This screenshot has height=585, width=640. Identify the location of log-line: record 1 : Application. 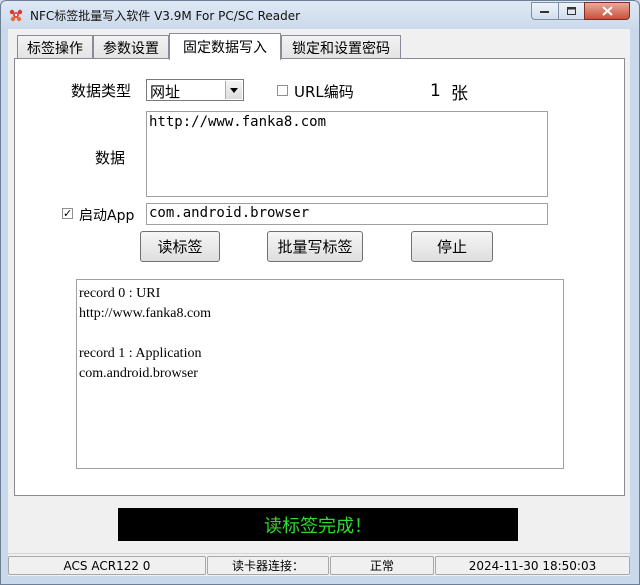
(140, 353).